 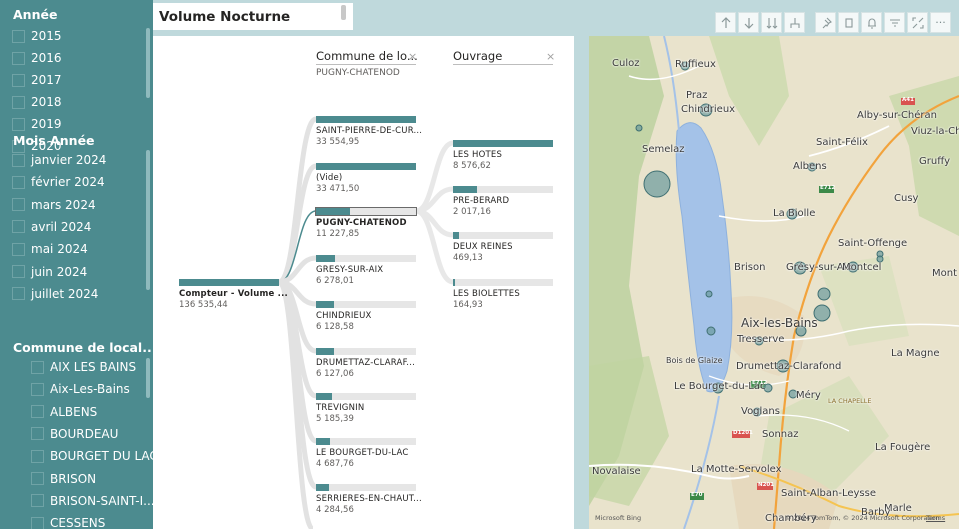 I want to click on slicer-annee-item: 2015, so click(x=37, y=36).